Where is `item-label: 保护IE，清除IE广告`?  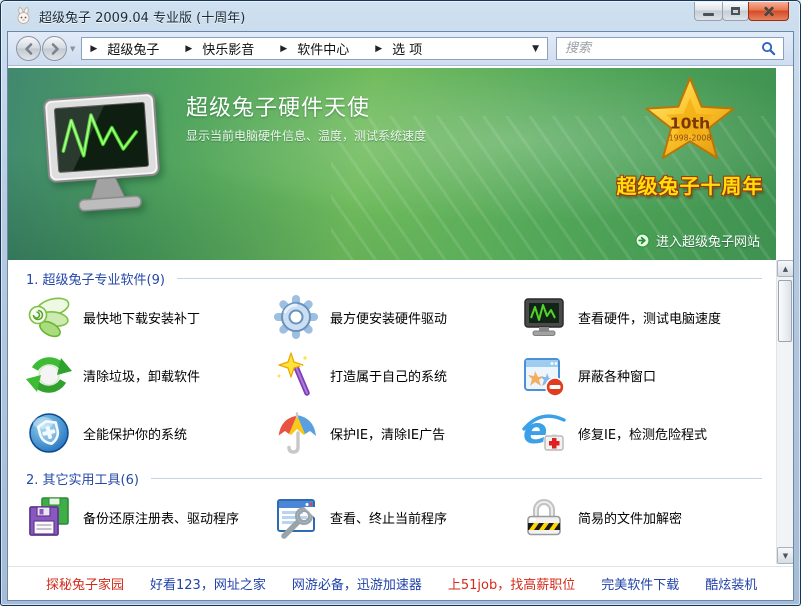
item-label: 保护IE，清除IE广告 is located at coordinates (388, 435).